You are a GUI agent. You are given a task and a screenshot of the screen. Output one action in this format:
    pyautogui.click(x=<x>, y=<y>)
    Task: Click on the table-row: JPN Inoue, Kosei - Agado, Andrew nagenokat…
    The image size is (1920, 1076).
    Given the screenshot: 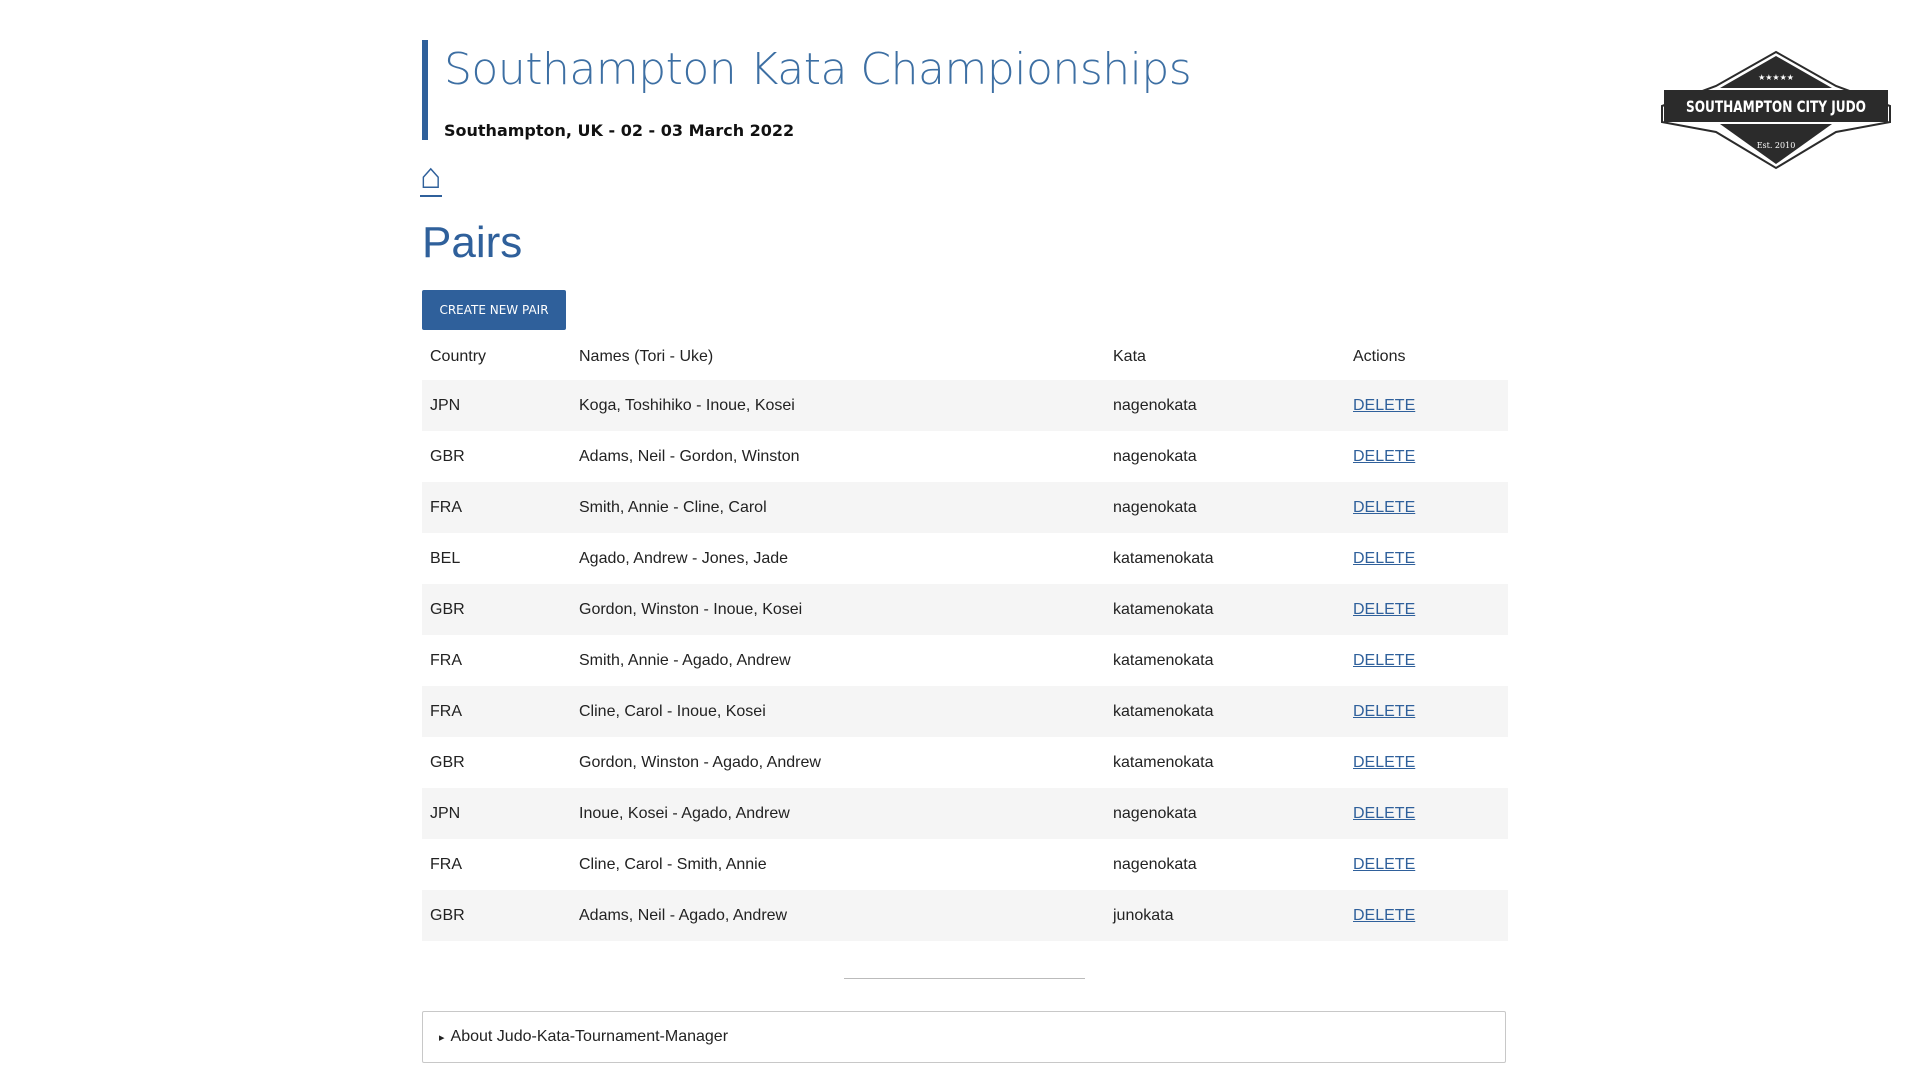 What is the action you would take?
    pyautogui.click(x=965, y=813)
    